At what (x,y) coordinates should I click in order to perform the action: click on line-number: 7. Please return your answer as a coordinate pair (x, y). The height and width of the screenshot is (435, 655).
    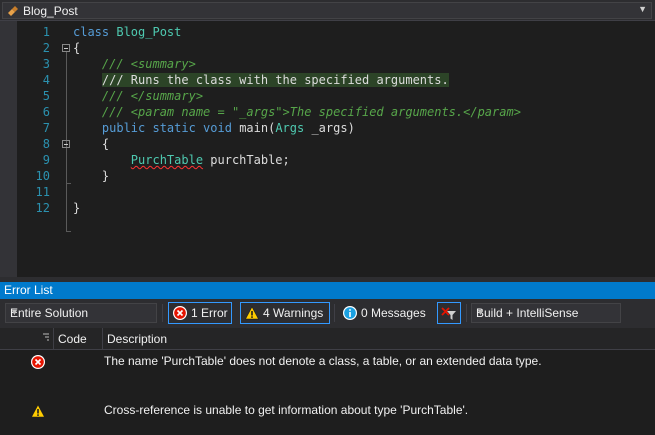
    Looking at the image, I should click on (46, 128).